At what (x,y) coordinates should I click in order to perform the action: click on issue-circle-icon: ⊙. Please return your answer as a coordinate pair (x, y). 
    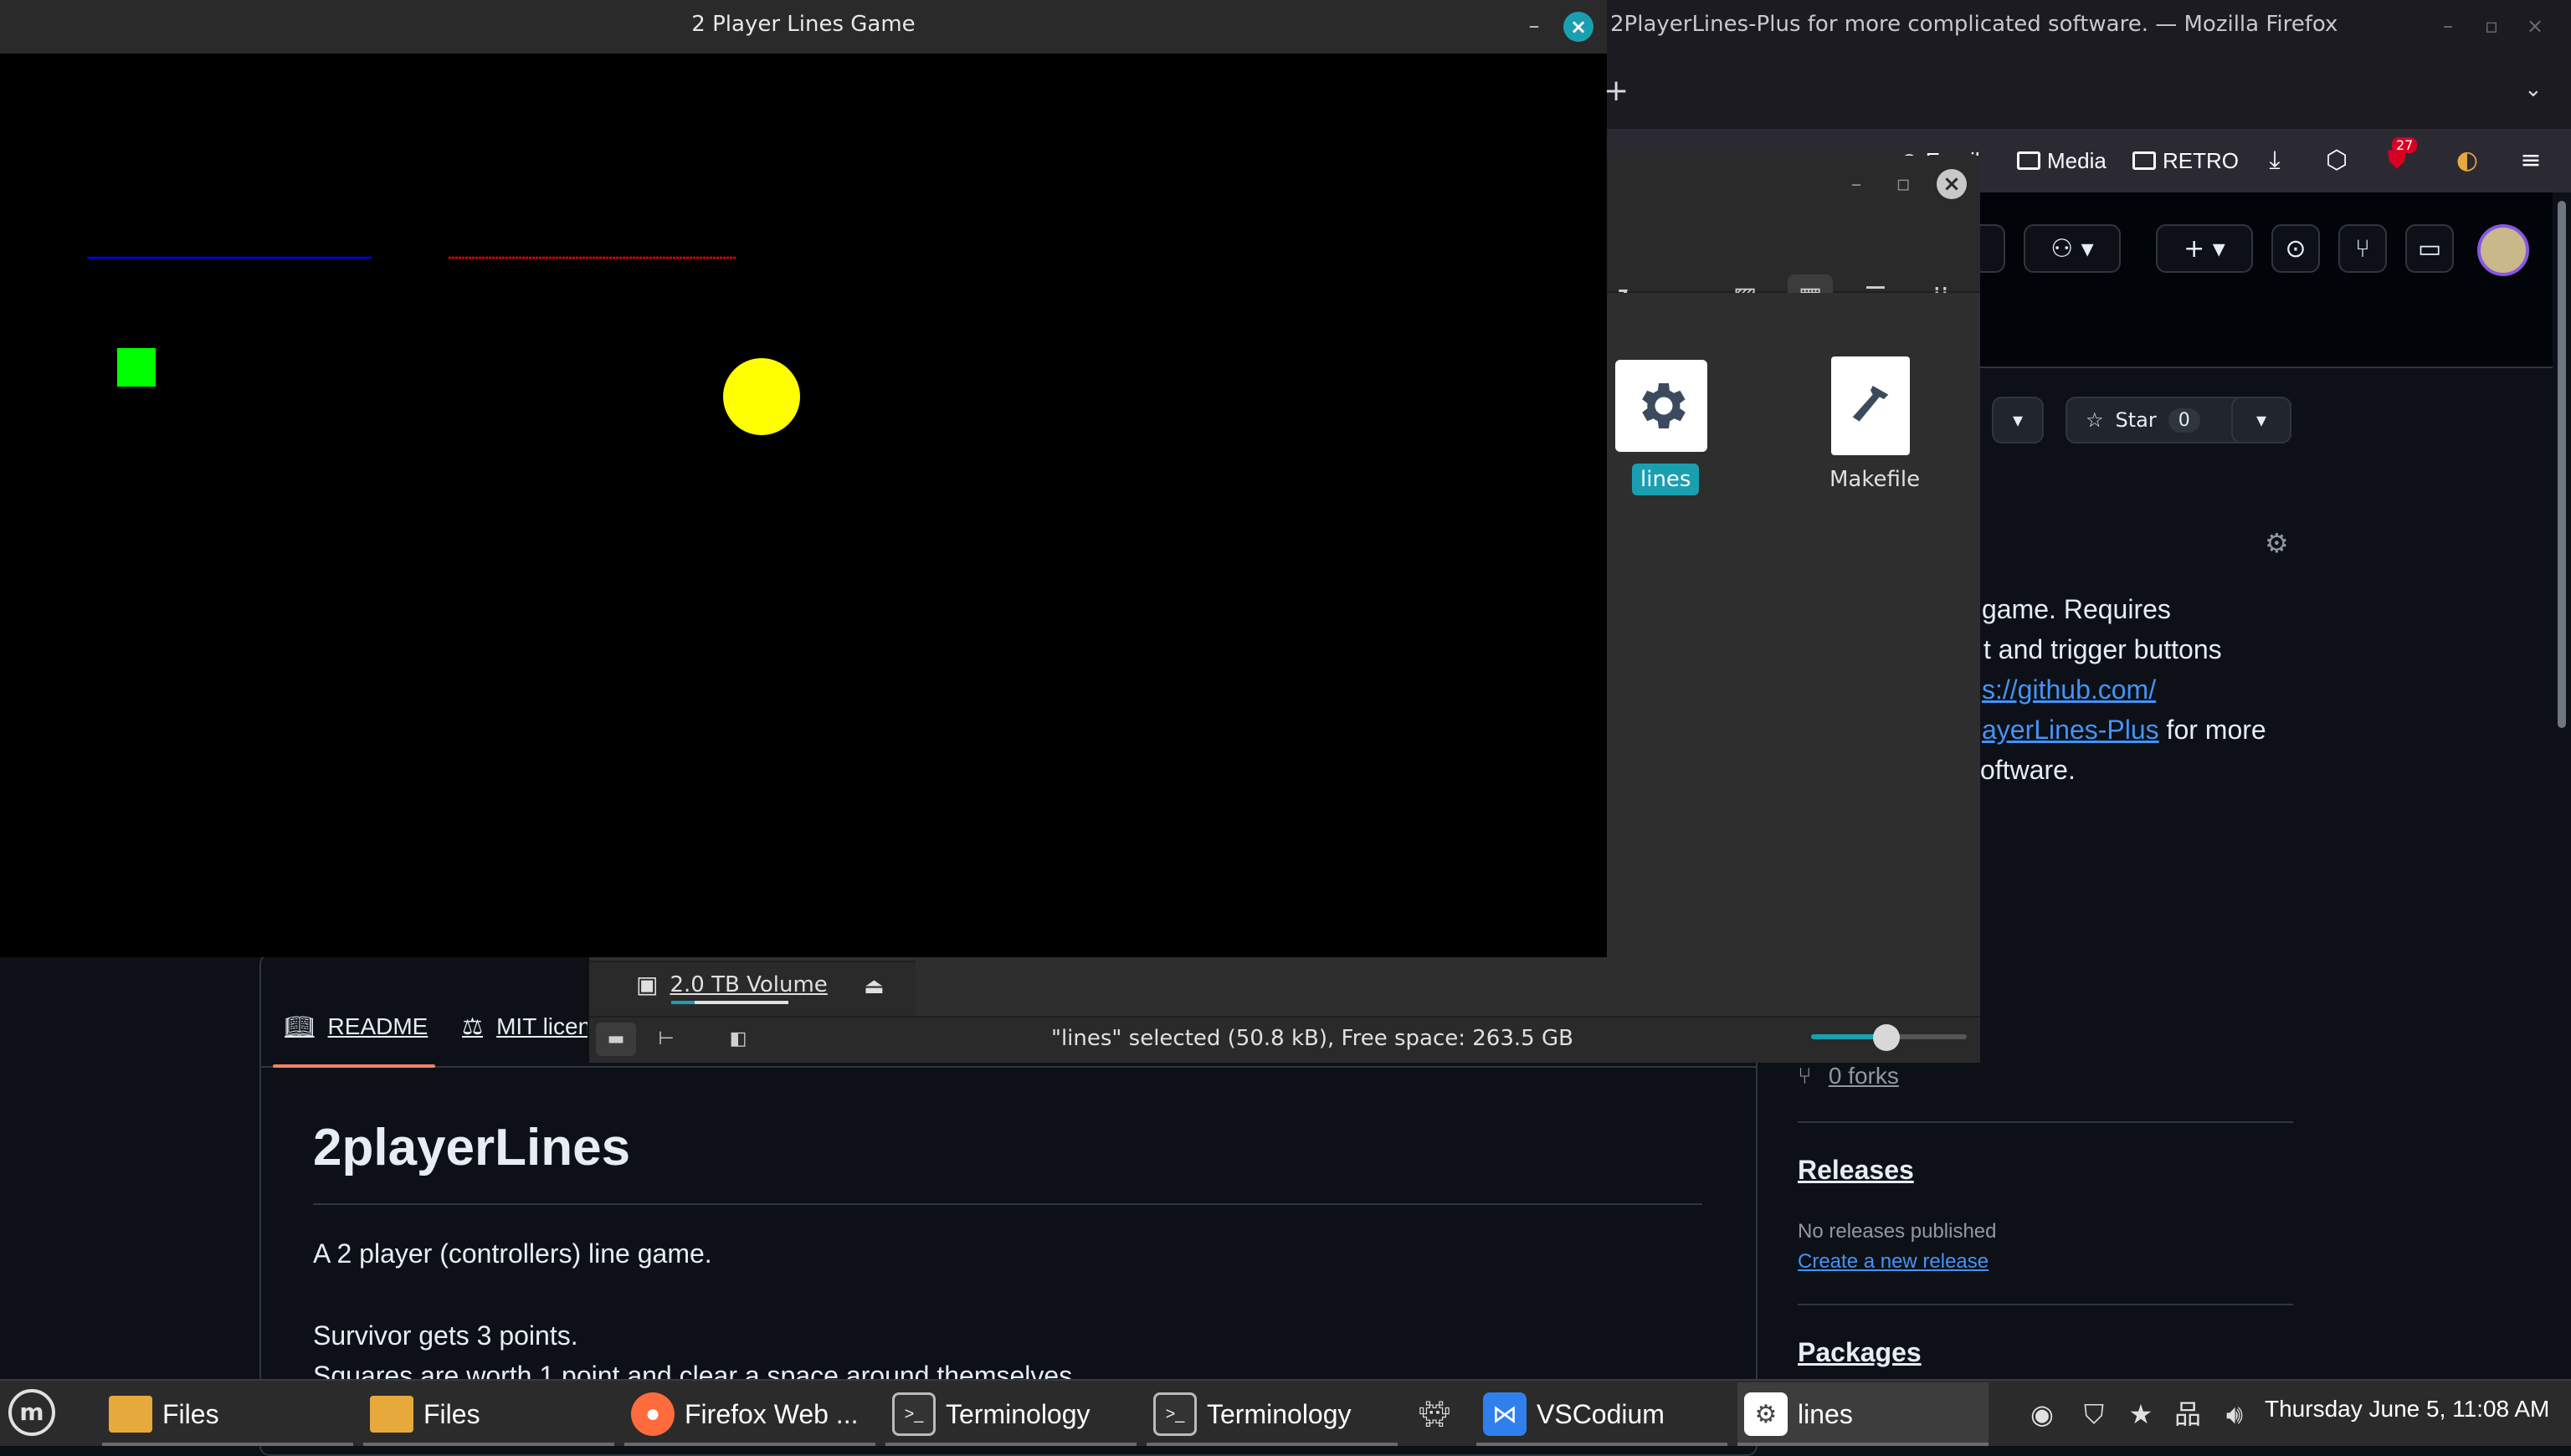
    Looking at the image, I should click on (2296, 248).